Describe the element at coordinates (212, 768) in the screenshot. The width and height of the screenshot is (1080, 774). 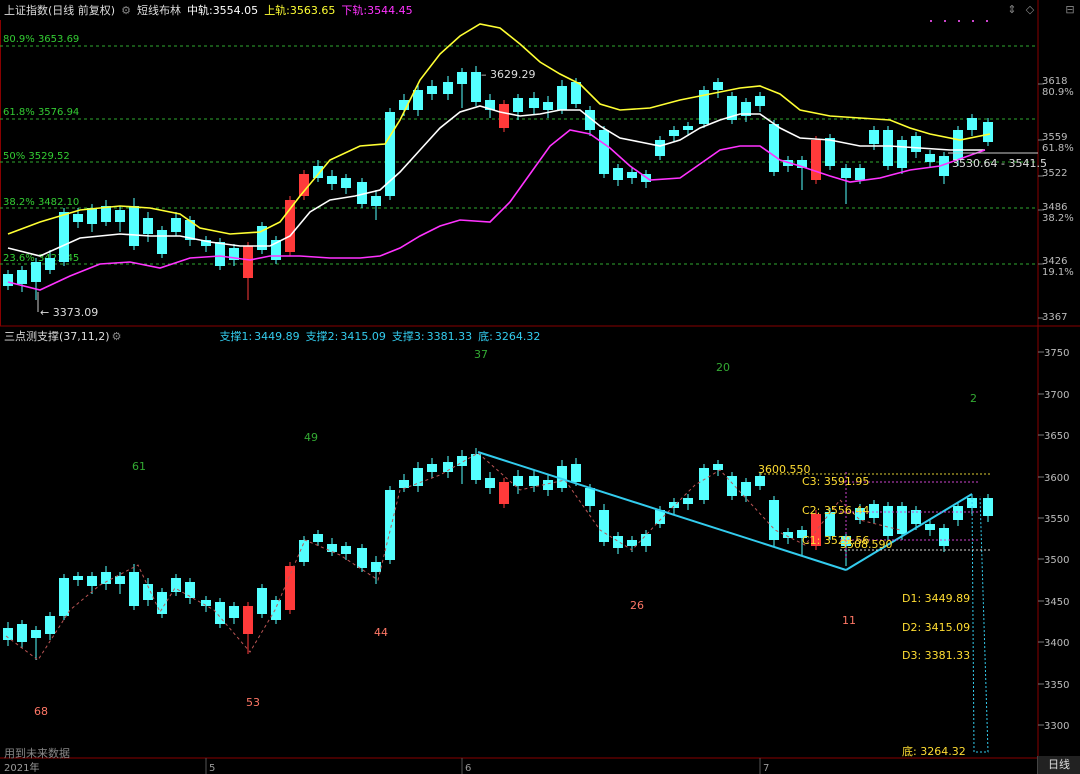
I see `svg-text: 5` at that location.